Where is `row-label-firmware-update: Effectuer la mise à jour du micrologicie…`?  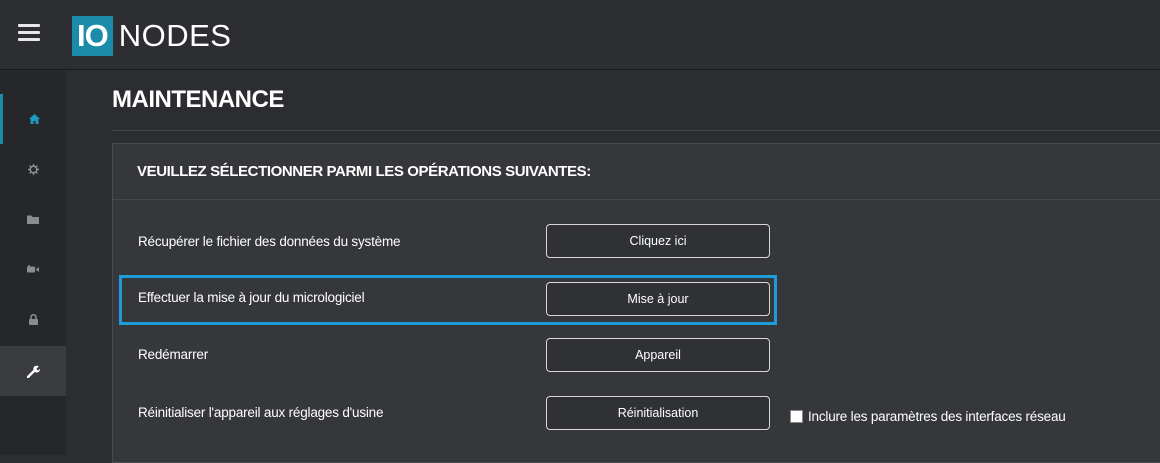
row-label-firmware-update: Effectuer la mise à jour du micrologicie… is located at coordinates (251, 297).